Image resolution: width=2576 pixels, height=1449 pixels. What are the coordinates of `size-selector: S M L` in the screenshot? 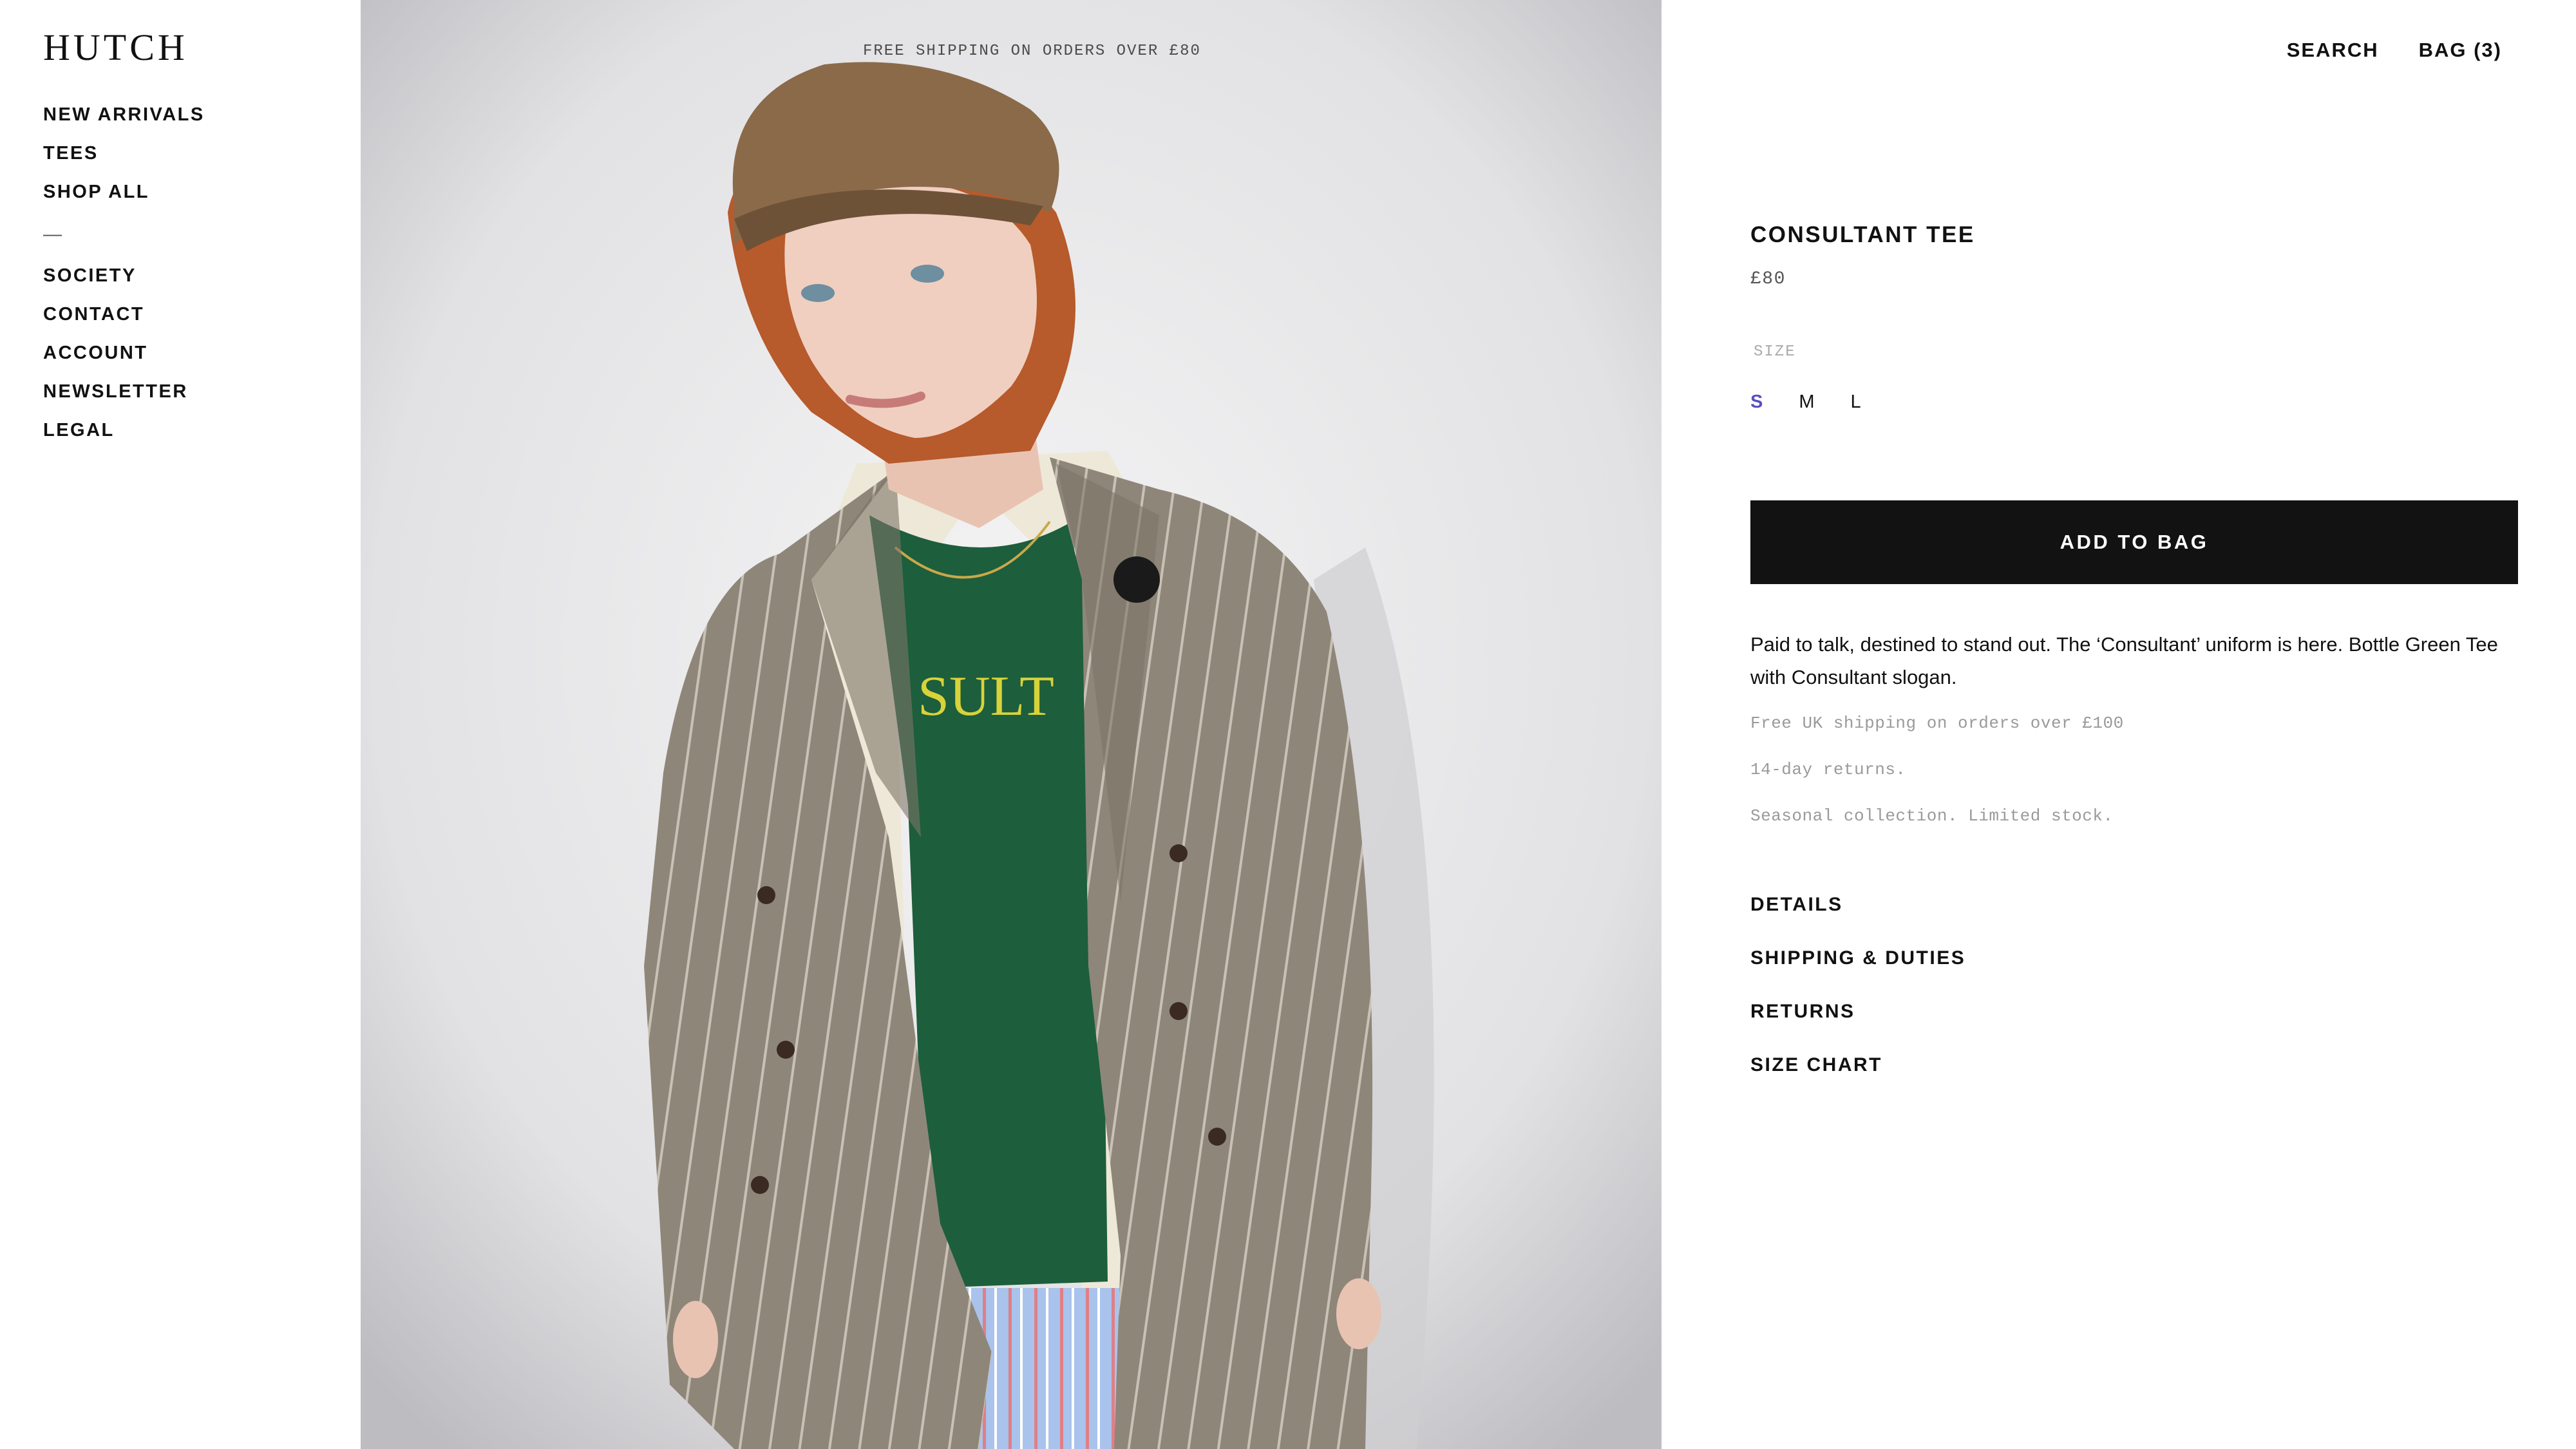 It's located at (1805, 402).